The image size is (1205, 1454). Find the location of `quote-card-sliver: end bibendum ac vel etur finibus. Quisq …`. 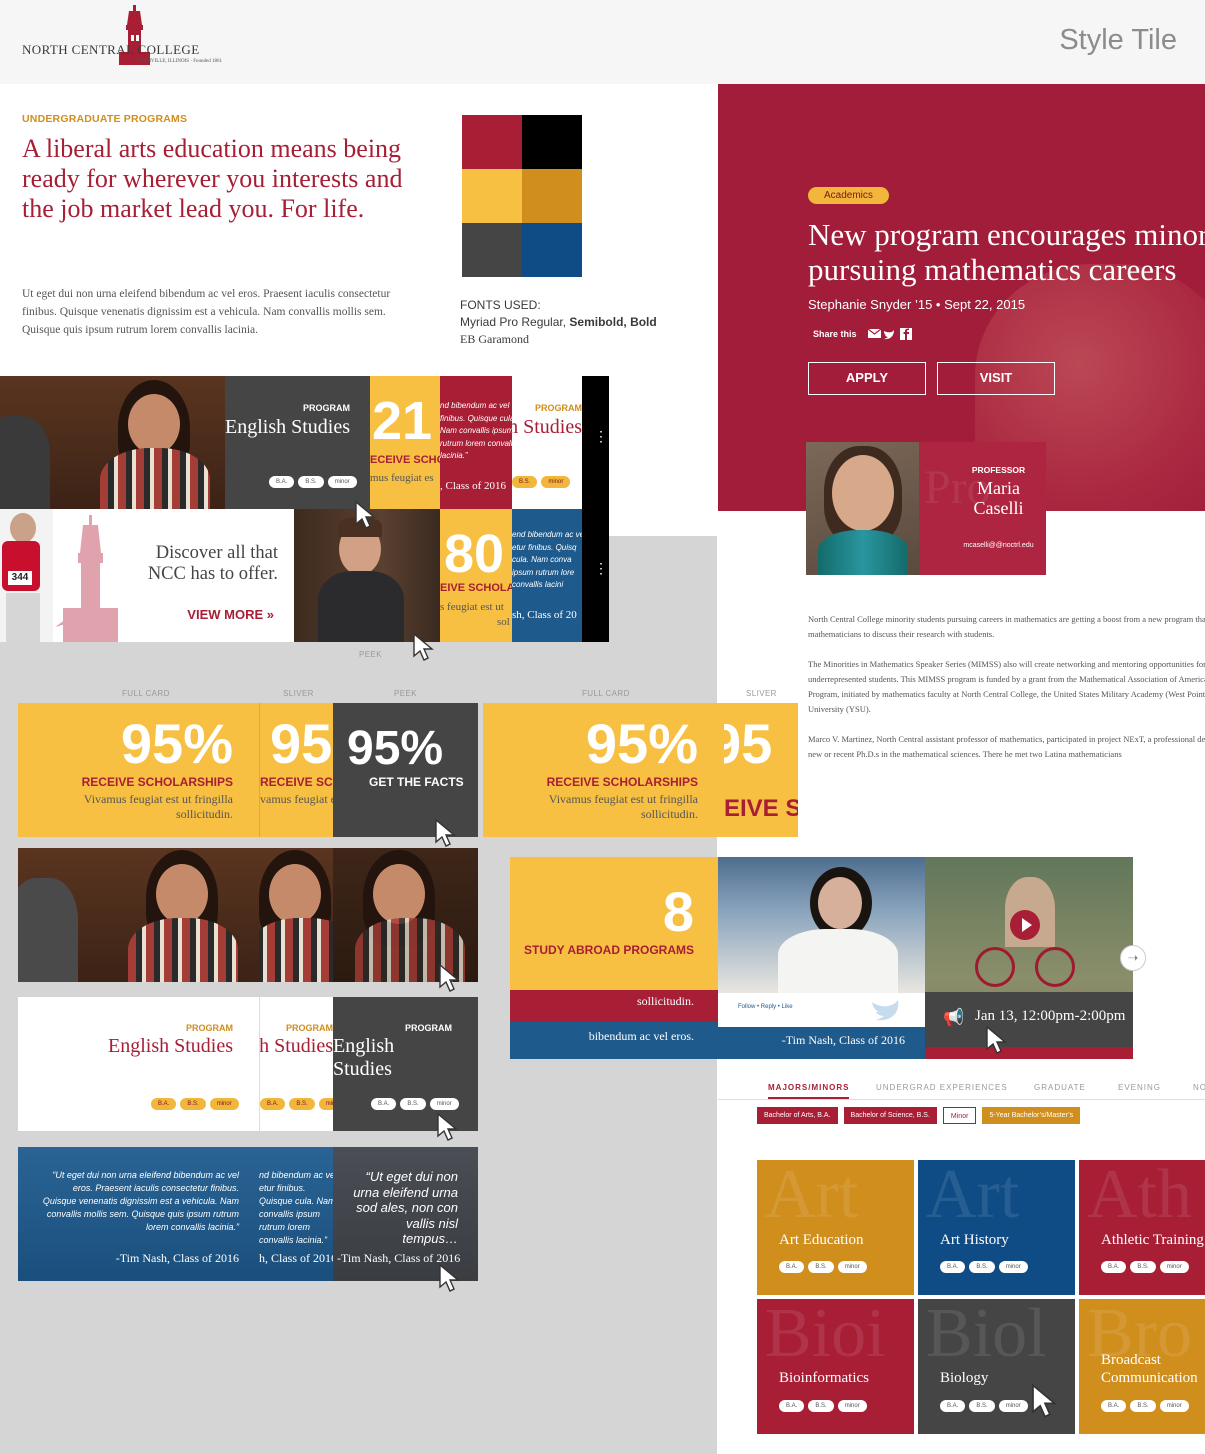

quote-card-sliver: end bibendum ac vel etur finibus. Quisq … is located at coordinates (547, 575).